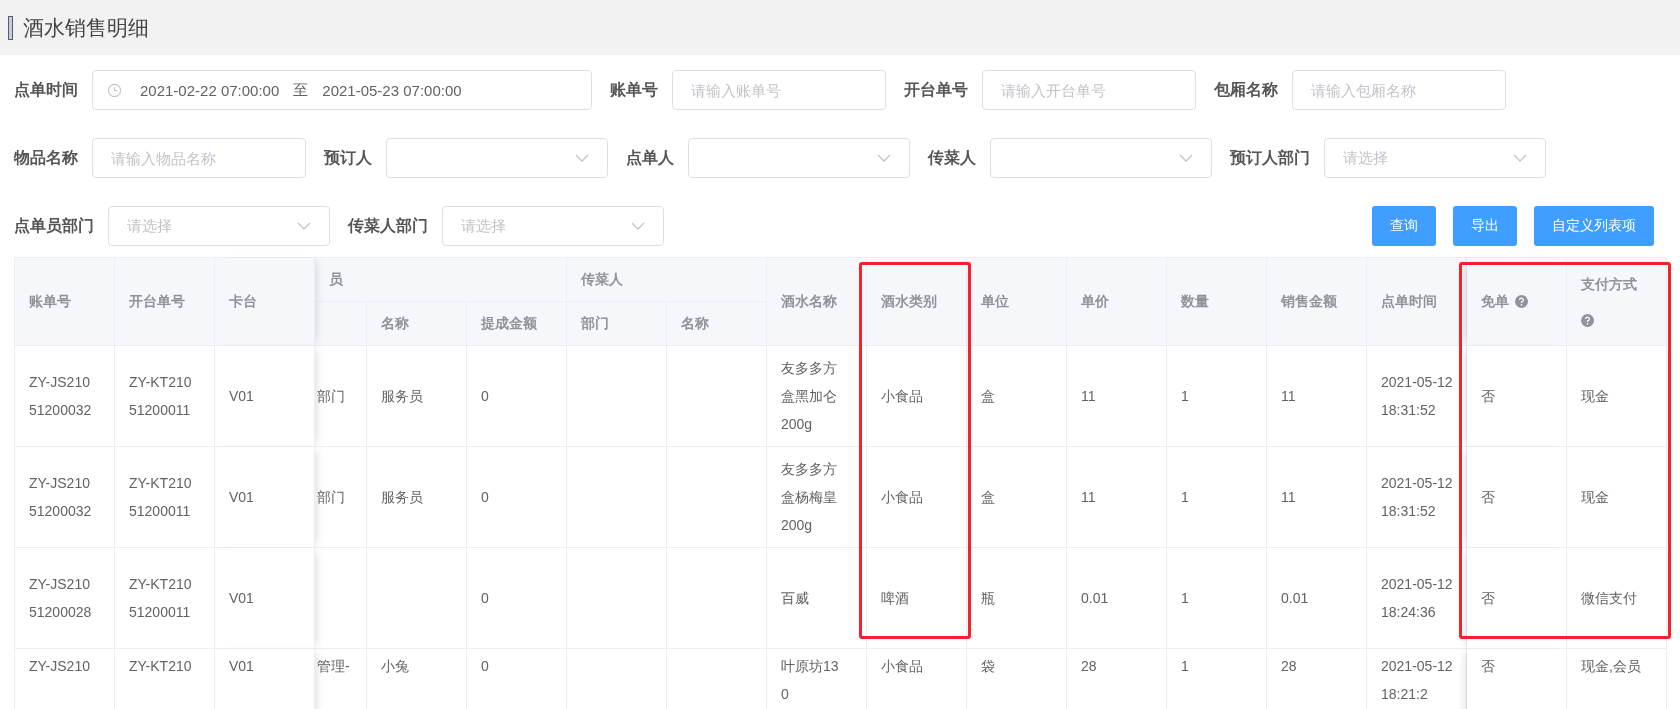 The image size is (1680, 709). I want to click on column-header: 数量, so click(1217, 302).